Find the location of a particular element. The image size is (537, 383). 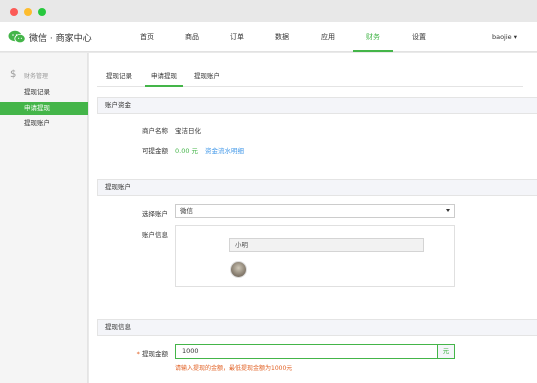

close-window-button is located at coordinates (14, 12).